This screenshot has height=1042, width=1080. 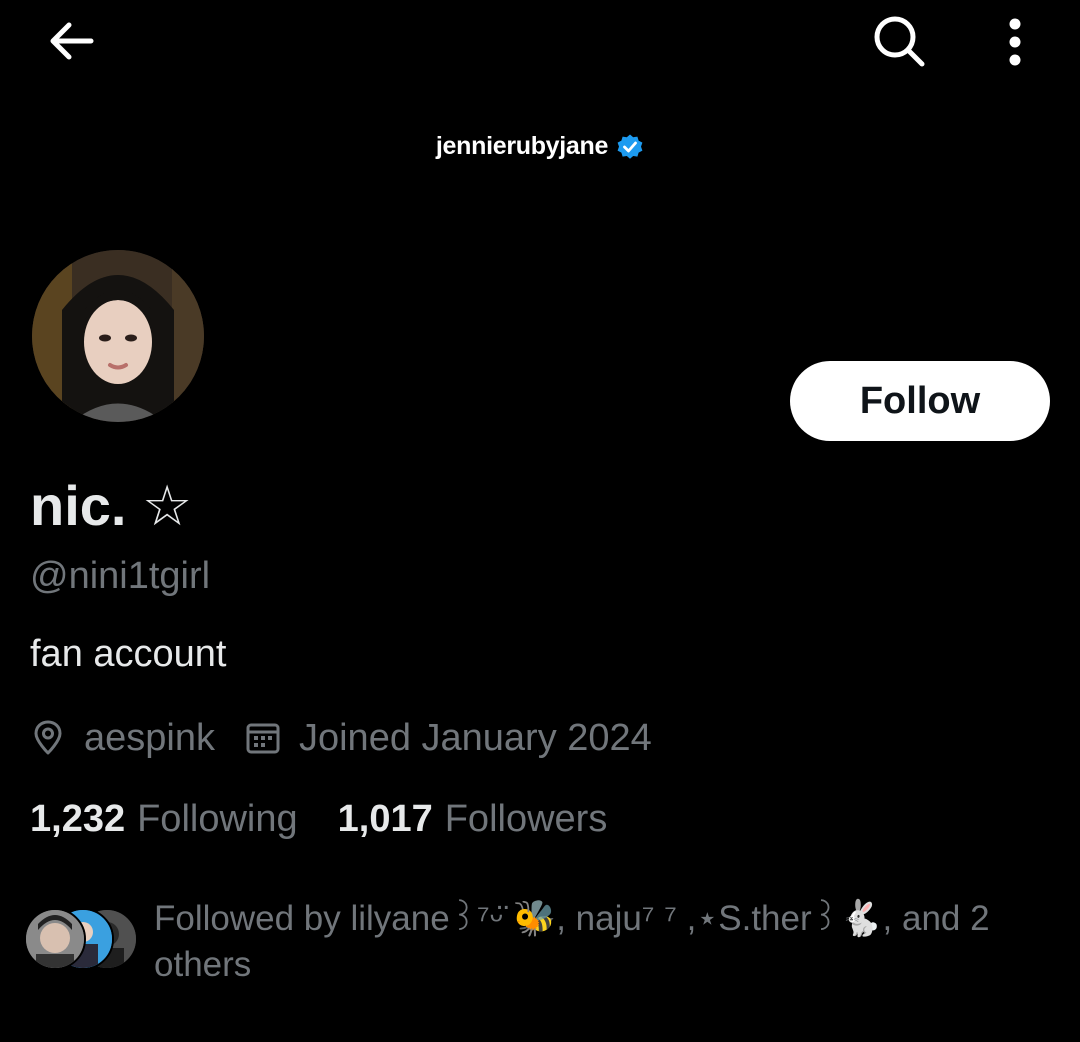 I want to click on back-button, so click(x=71, y=41).